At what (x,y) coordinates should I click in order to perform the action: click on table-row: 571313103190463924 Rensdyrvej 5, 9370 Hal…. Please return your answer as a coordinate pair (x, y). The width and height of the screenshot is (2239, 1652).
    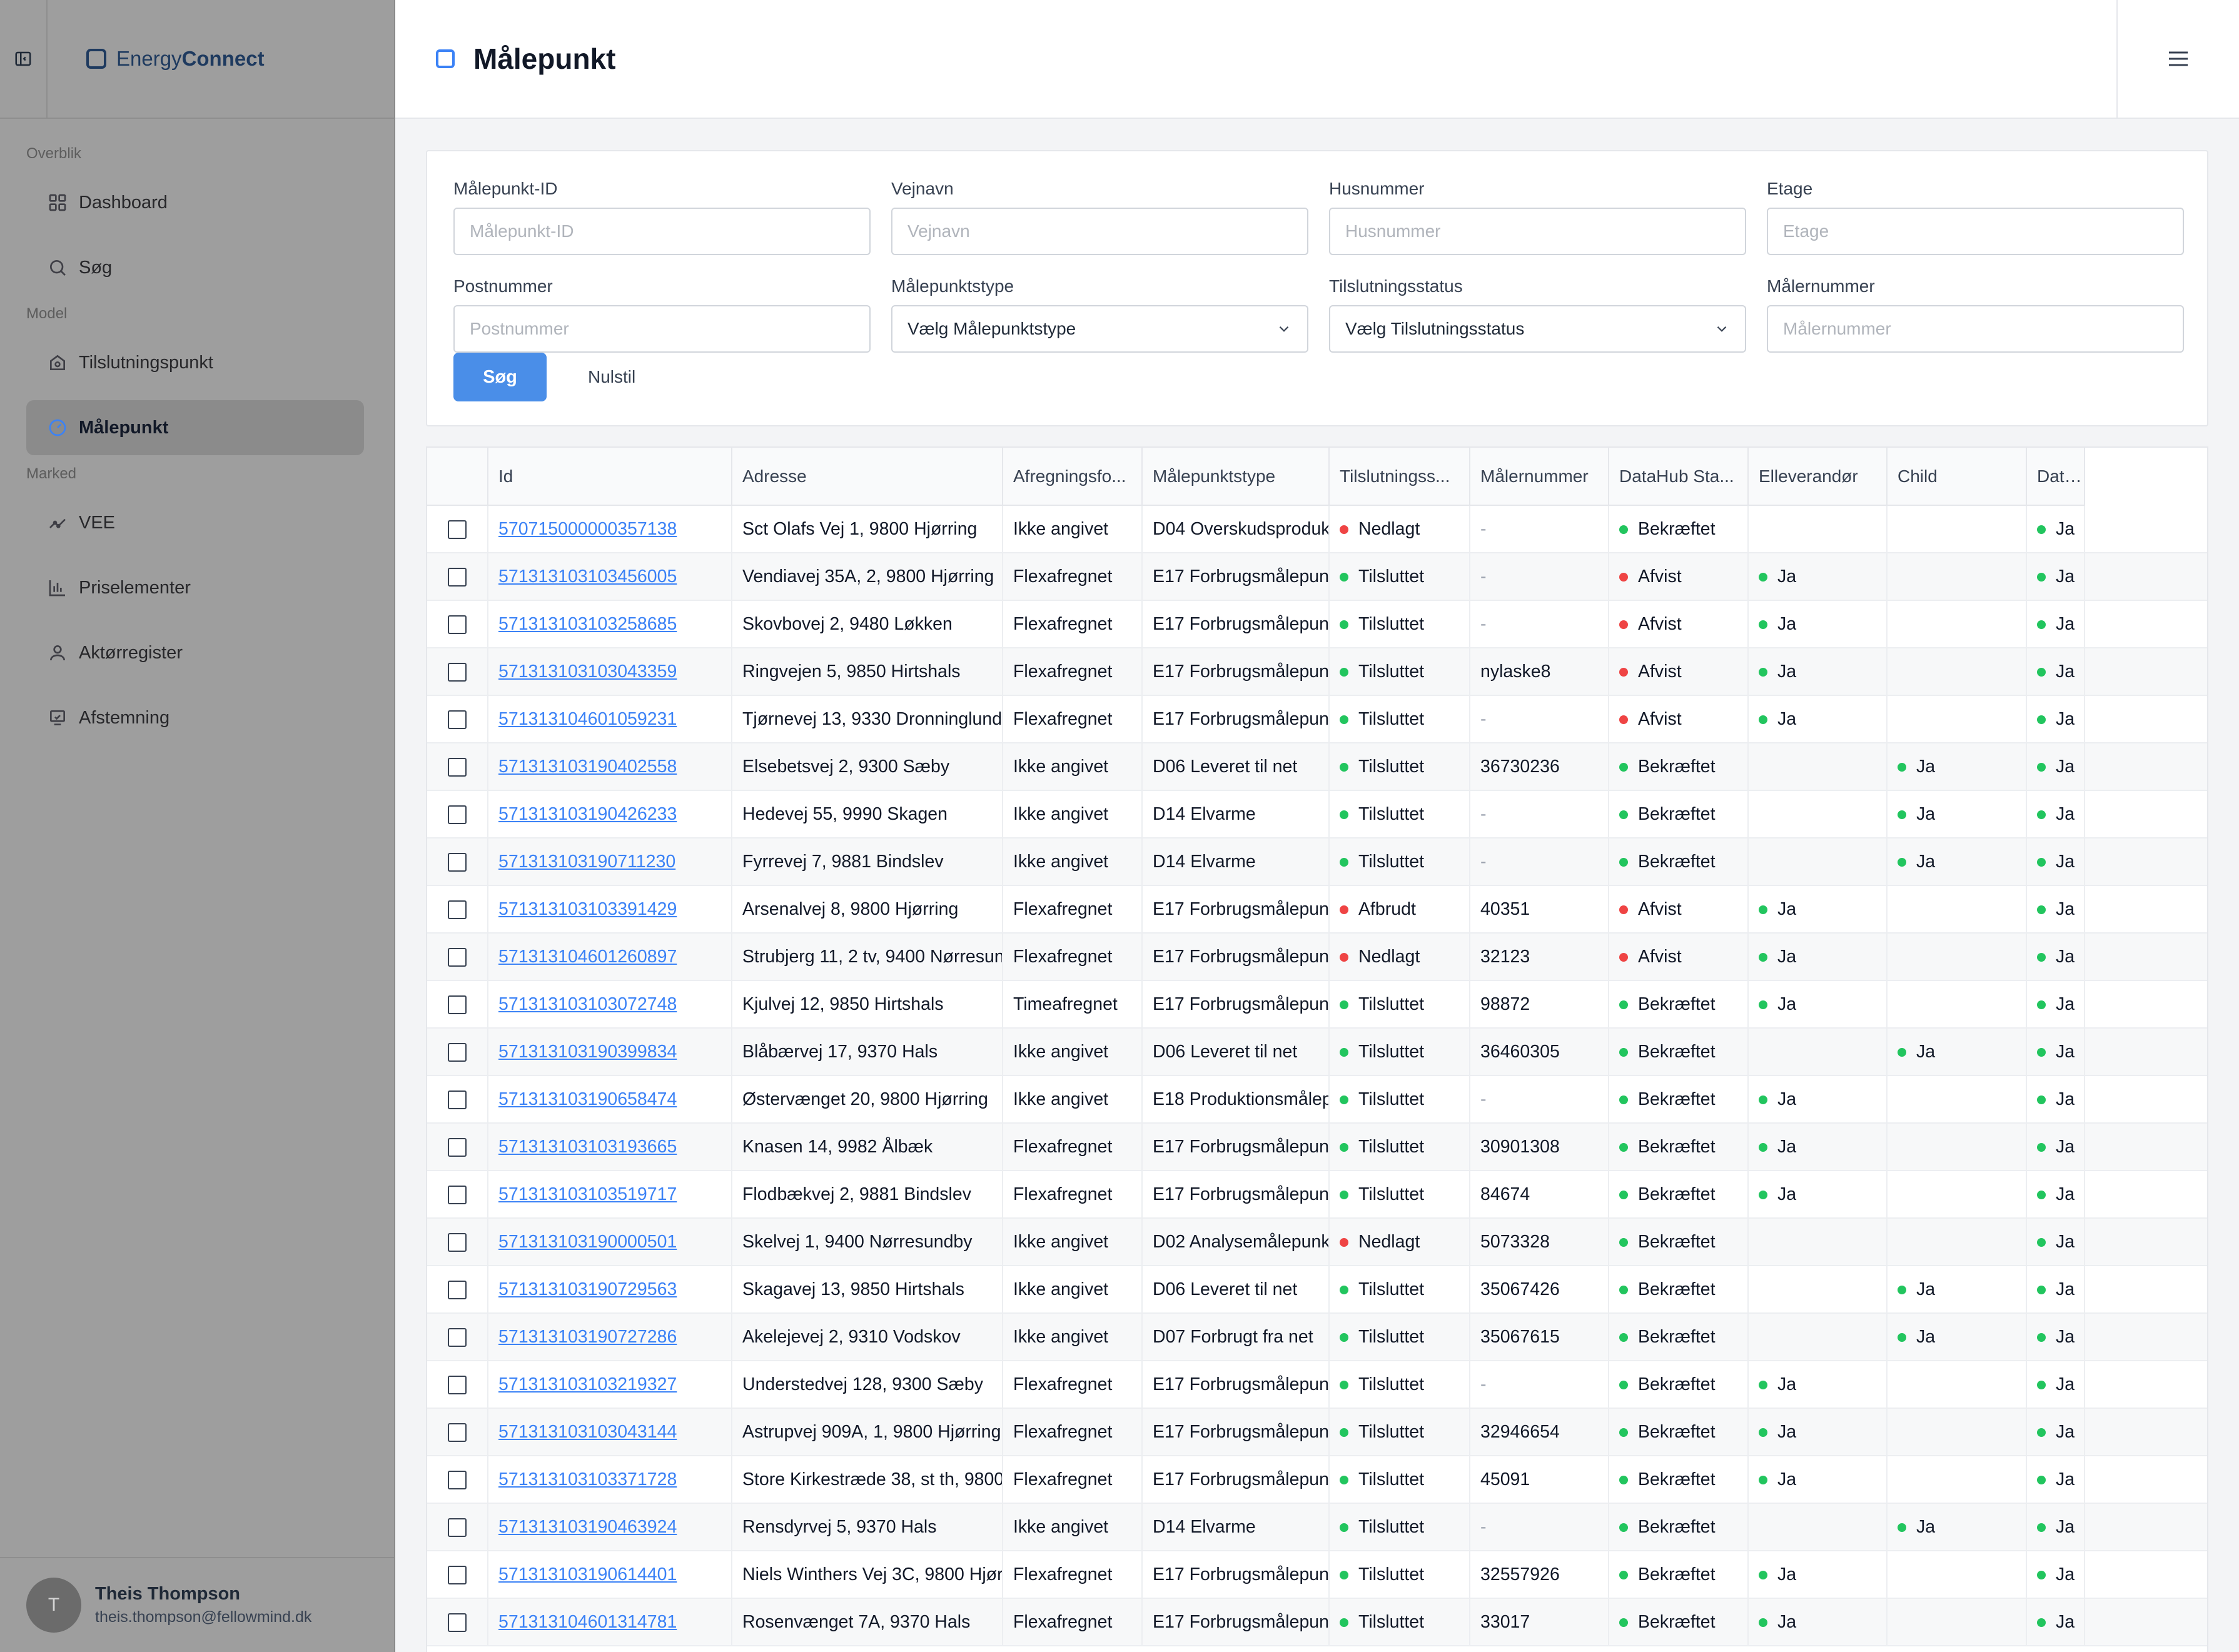
    Looking at the image, I should click on (1317, 1527).